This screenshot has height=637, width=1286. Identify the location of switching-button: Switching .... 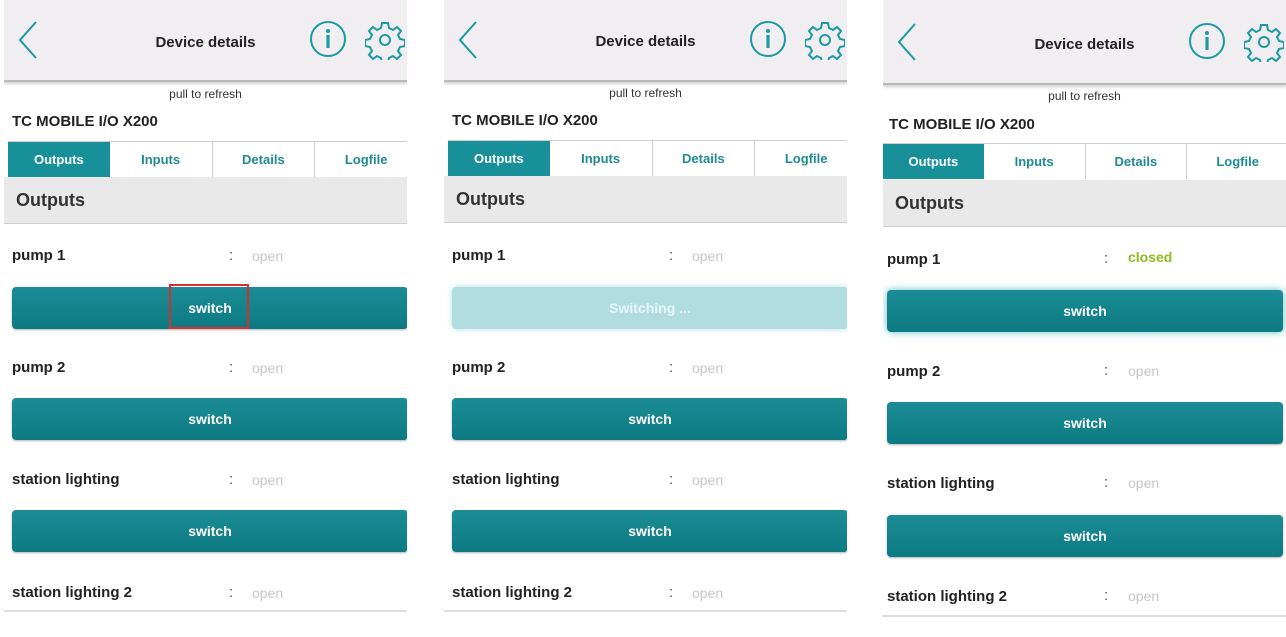
(649, 308).